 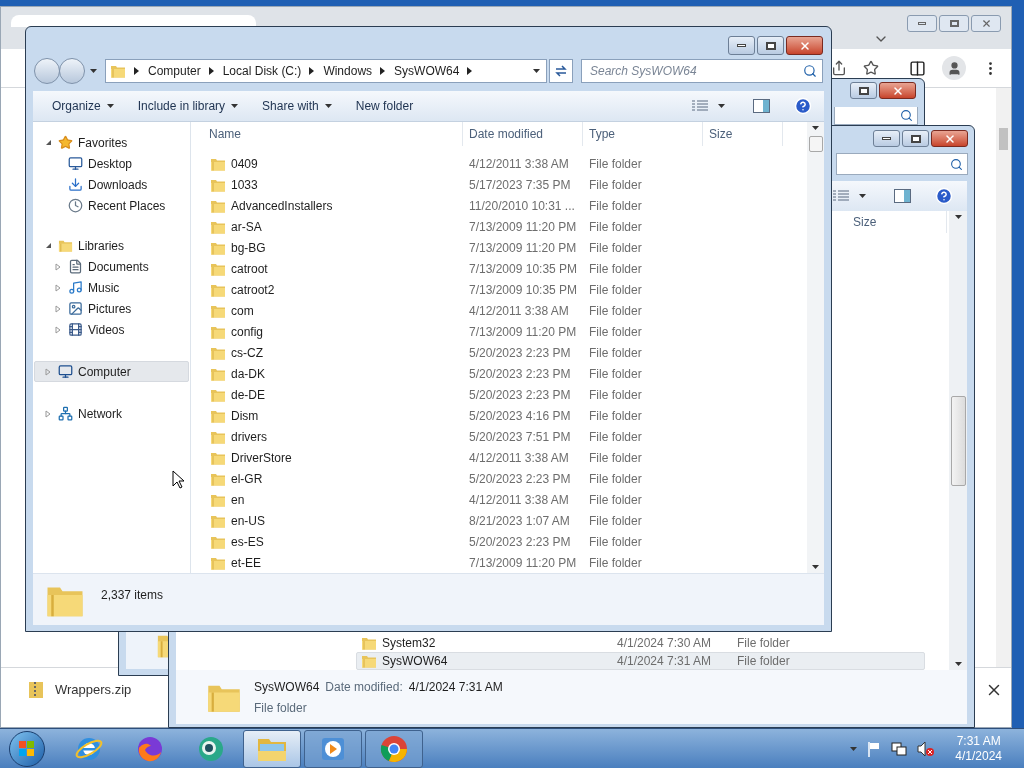 I want to click on nav-item: Pictures, so click(x=111, y=308).